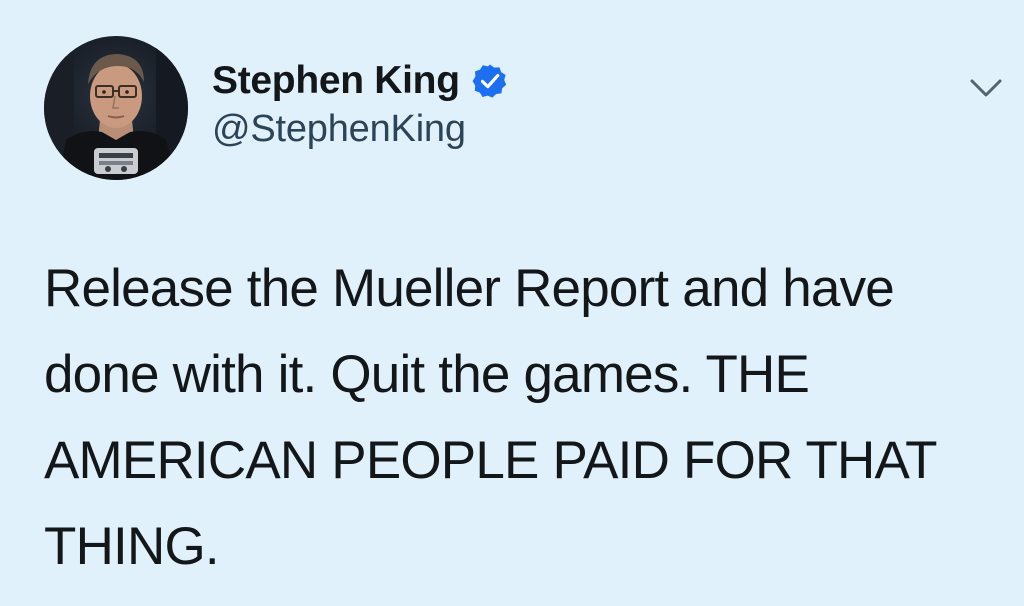 The image size is (1024, 606). I want to click on tweet-text-line: done with it. Quit the games. THE, so click(427, 374).